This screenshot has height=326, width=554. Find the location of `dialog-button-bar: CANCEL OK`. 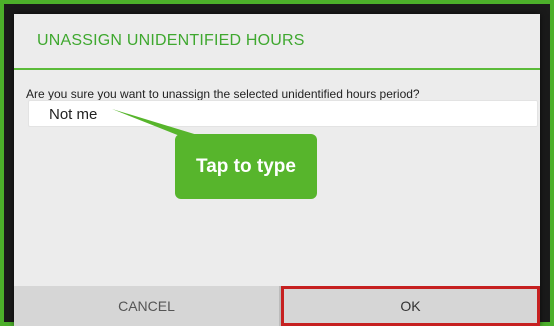

dialog-button-bar: CANCEL OK is located at coordinates (277, 306).